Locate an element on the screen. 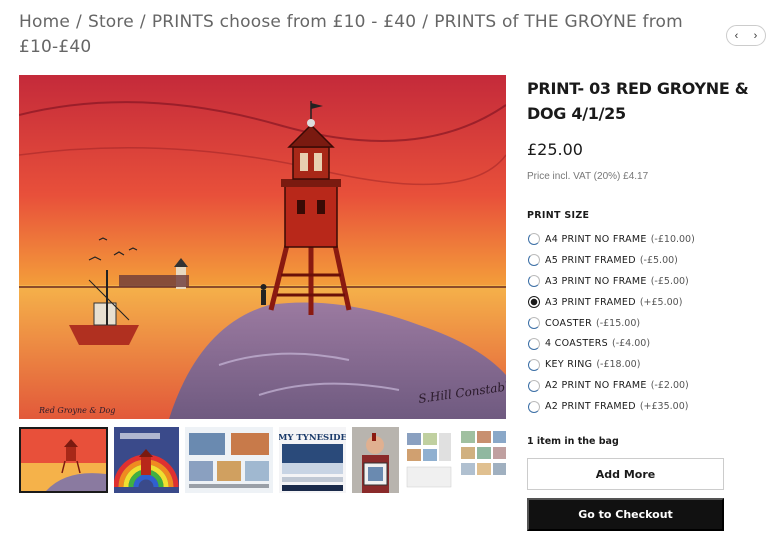 The image size is (769, 536). breadcrumb-prints-category: PRINTS choose from £10 - £40 is located at coordinates (284, 22).